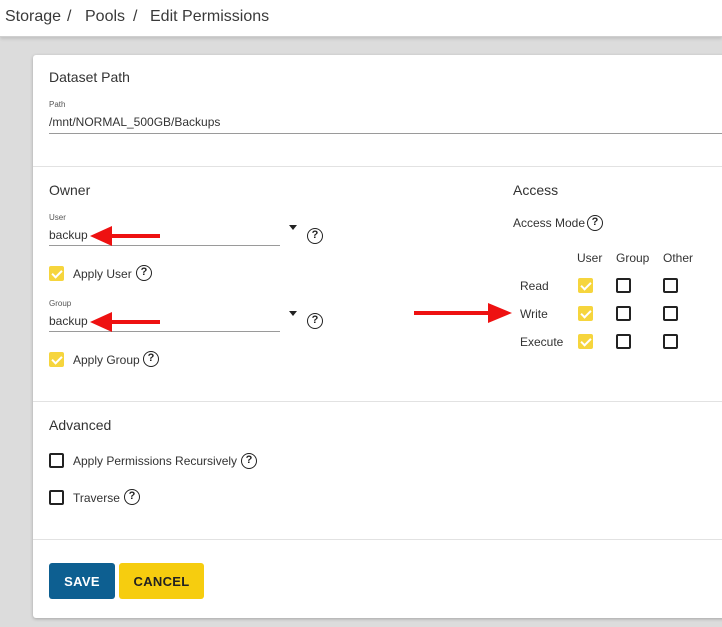 Image resolution: width=722 pixels, height=627 pixels. Describe the element at coordinates (670, 341) in the screenshot. I see `execute-other-checkbox` at that location.